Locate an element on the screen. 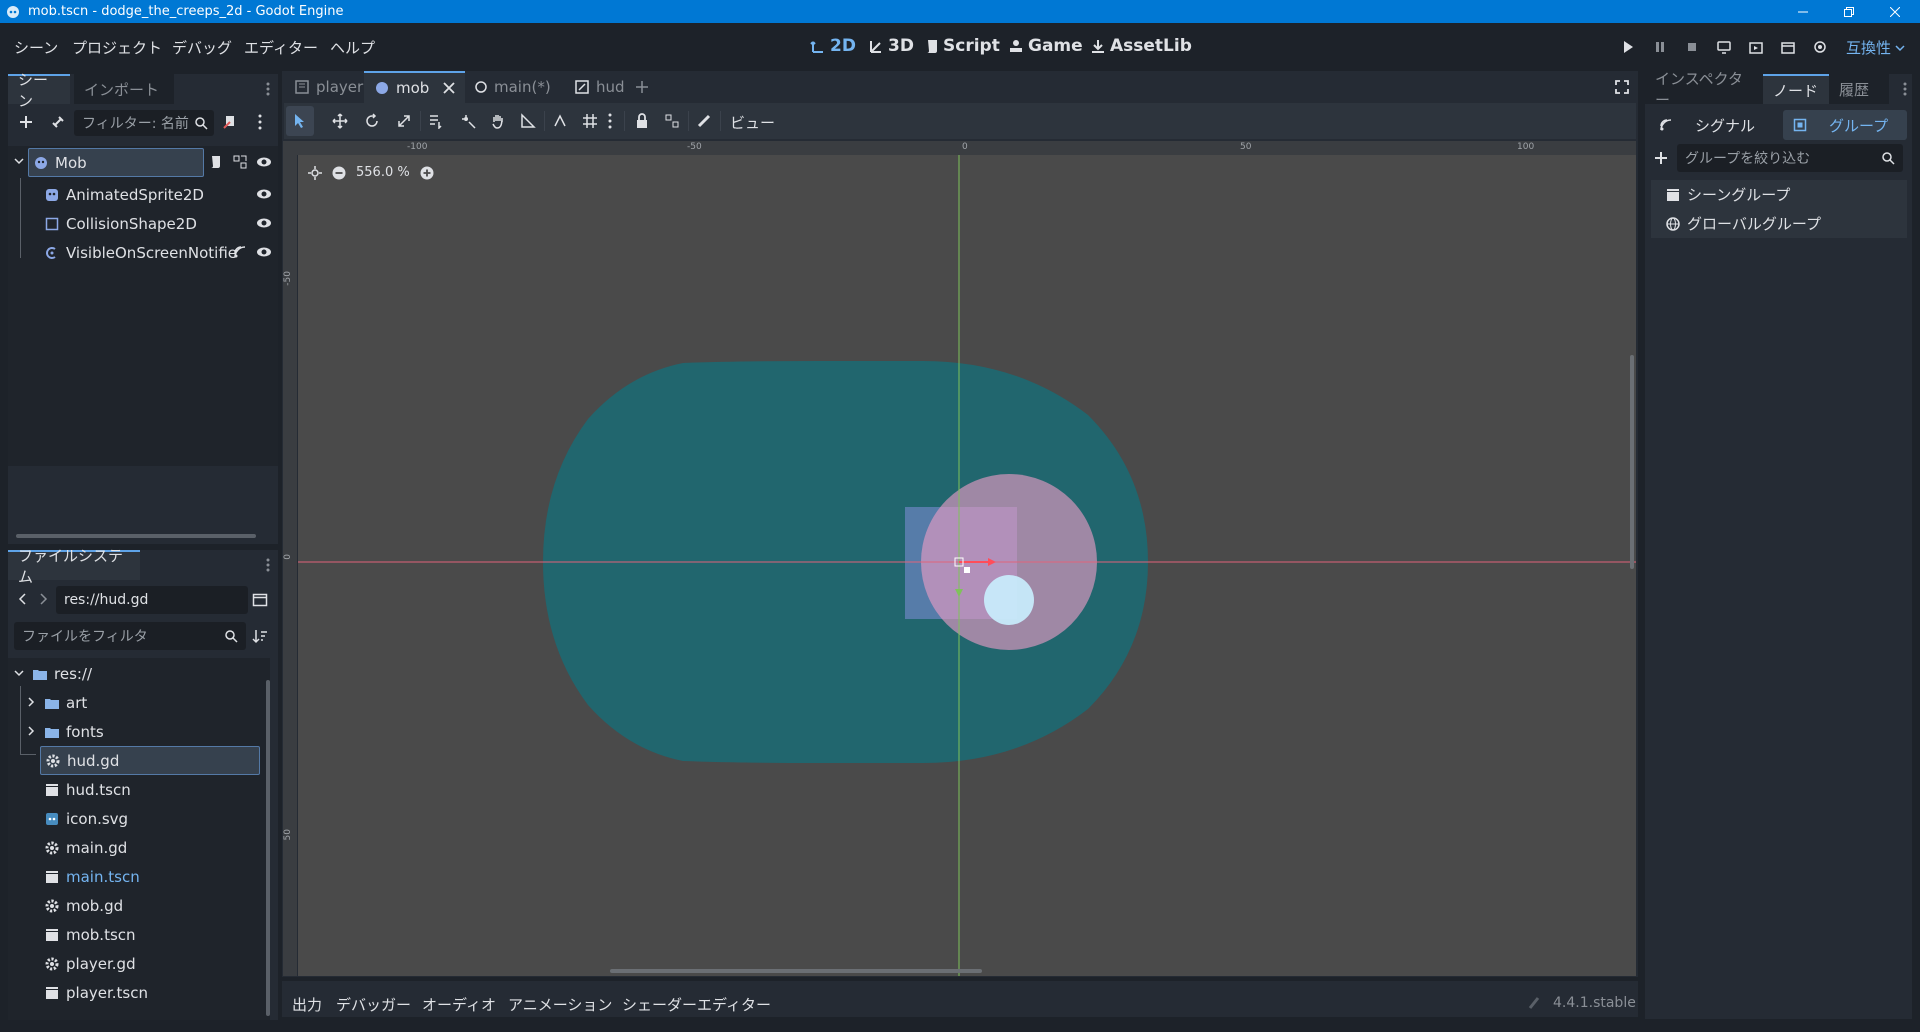 Image resolution: width=1920 pixels, height=1032 pixels. attach-script-icon is located at coordinates (230, 122).